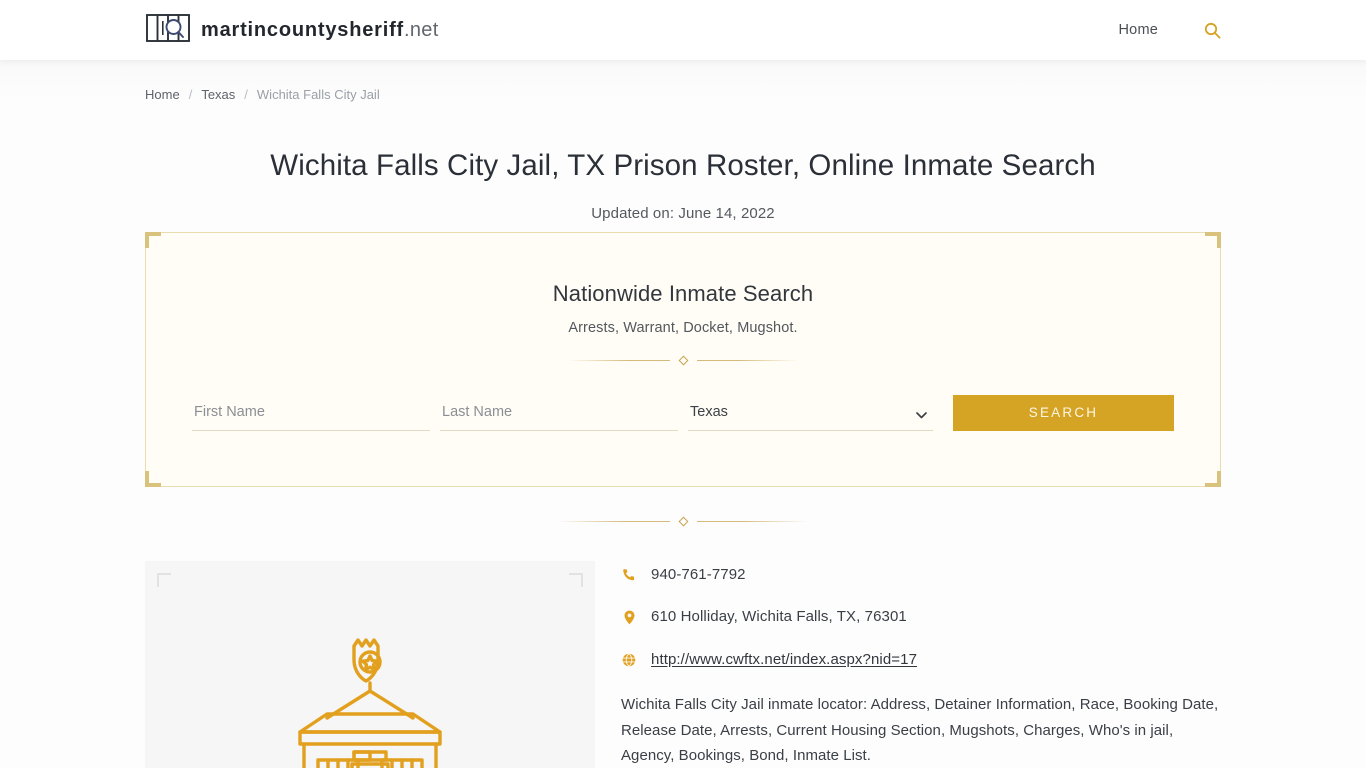  What do you see at coordinates (168, 30) in the screenshot?
I see `jail-bars-magnifier-icon` at bounding box center [168, 30].